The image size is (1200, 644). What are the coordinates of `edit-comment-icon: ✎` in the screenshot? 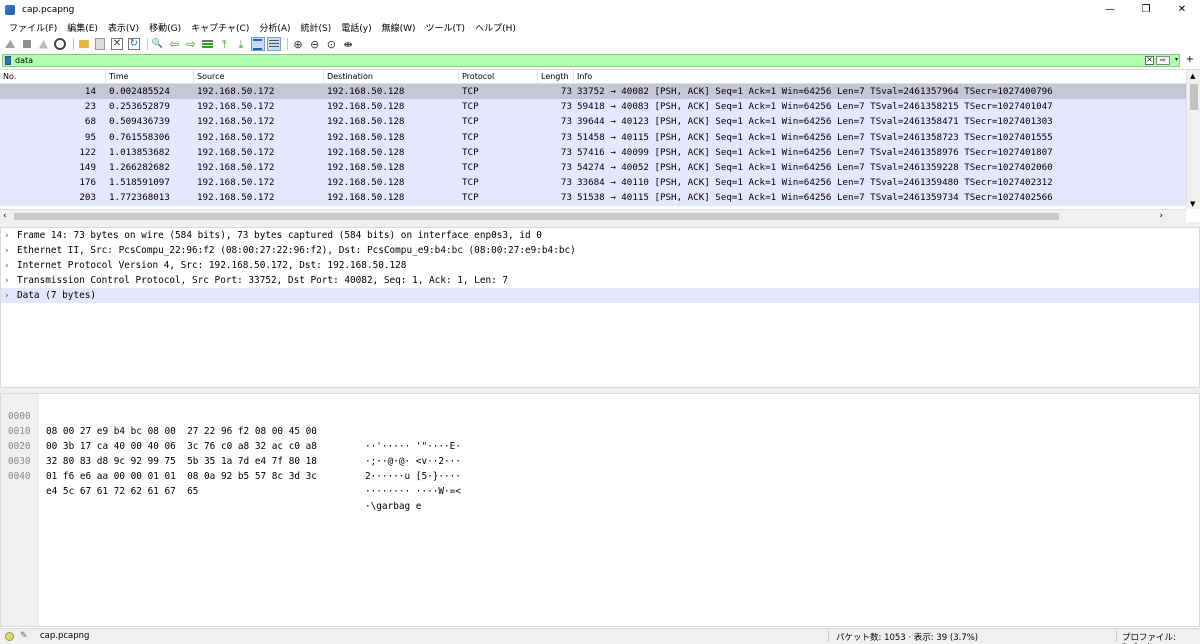 It's located at (24, 636).